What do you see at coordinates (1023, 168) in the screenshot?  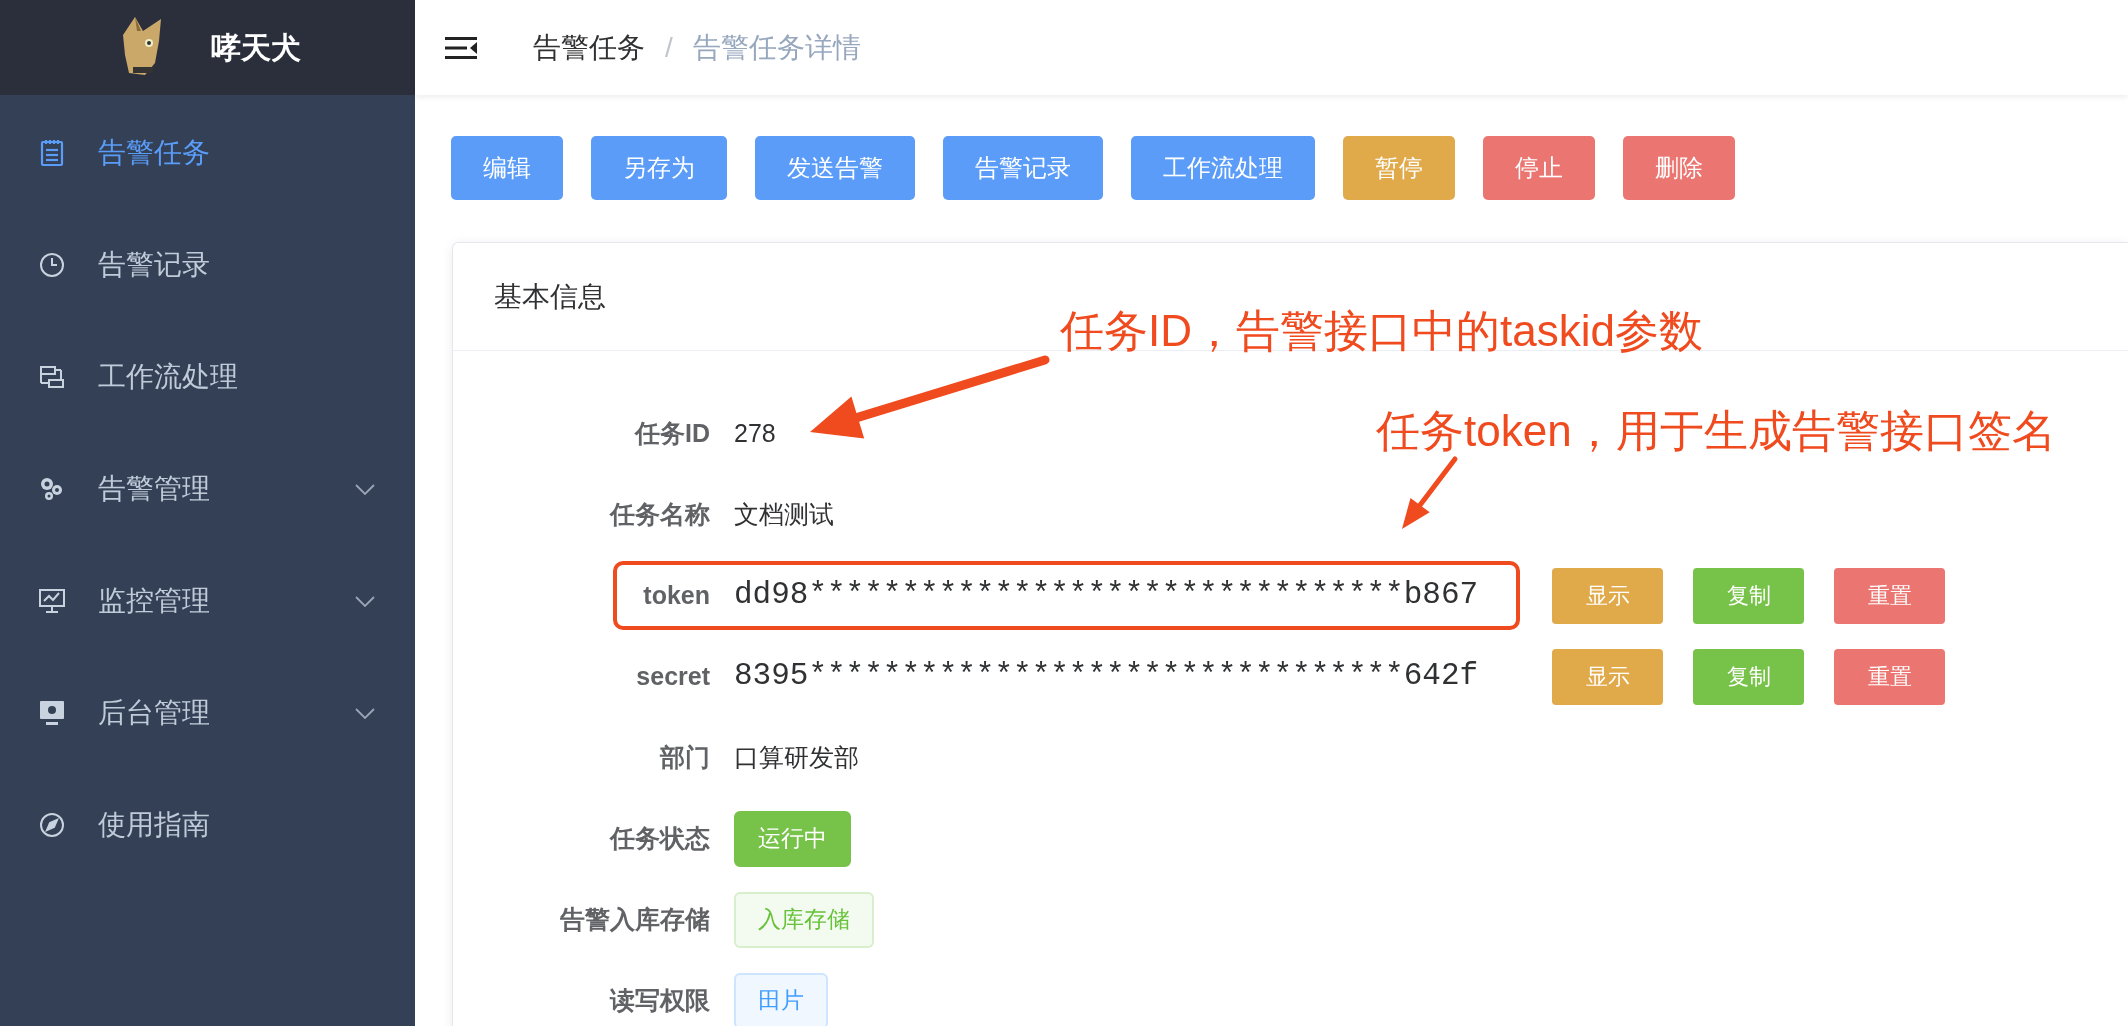 I see `action-button: 告警记录` at bounding box center [1023, 168].